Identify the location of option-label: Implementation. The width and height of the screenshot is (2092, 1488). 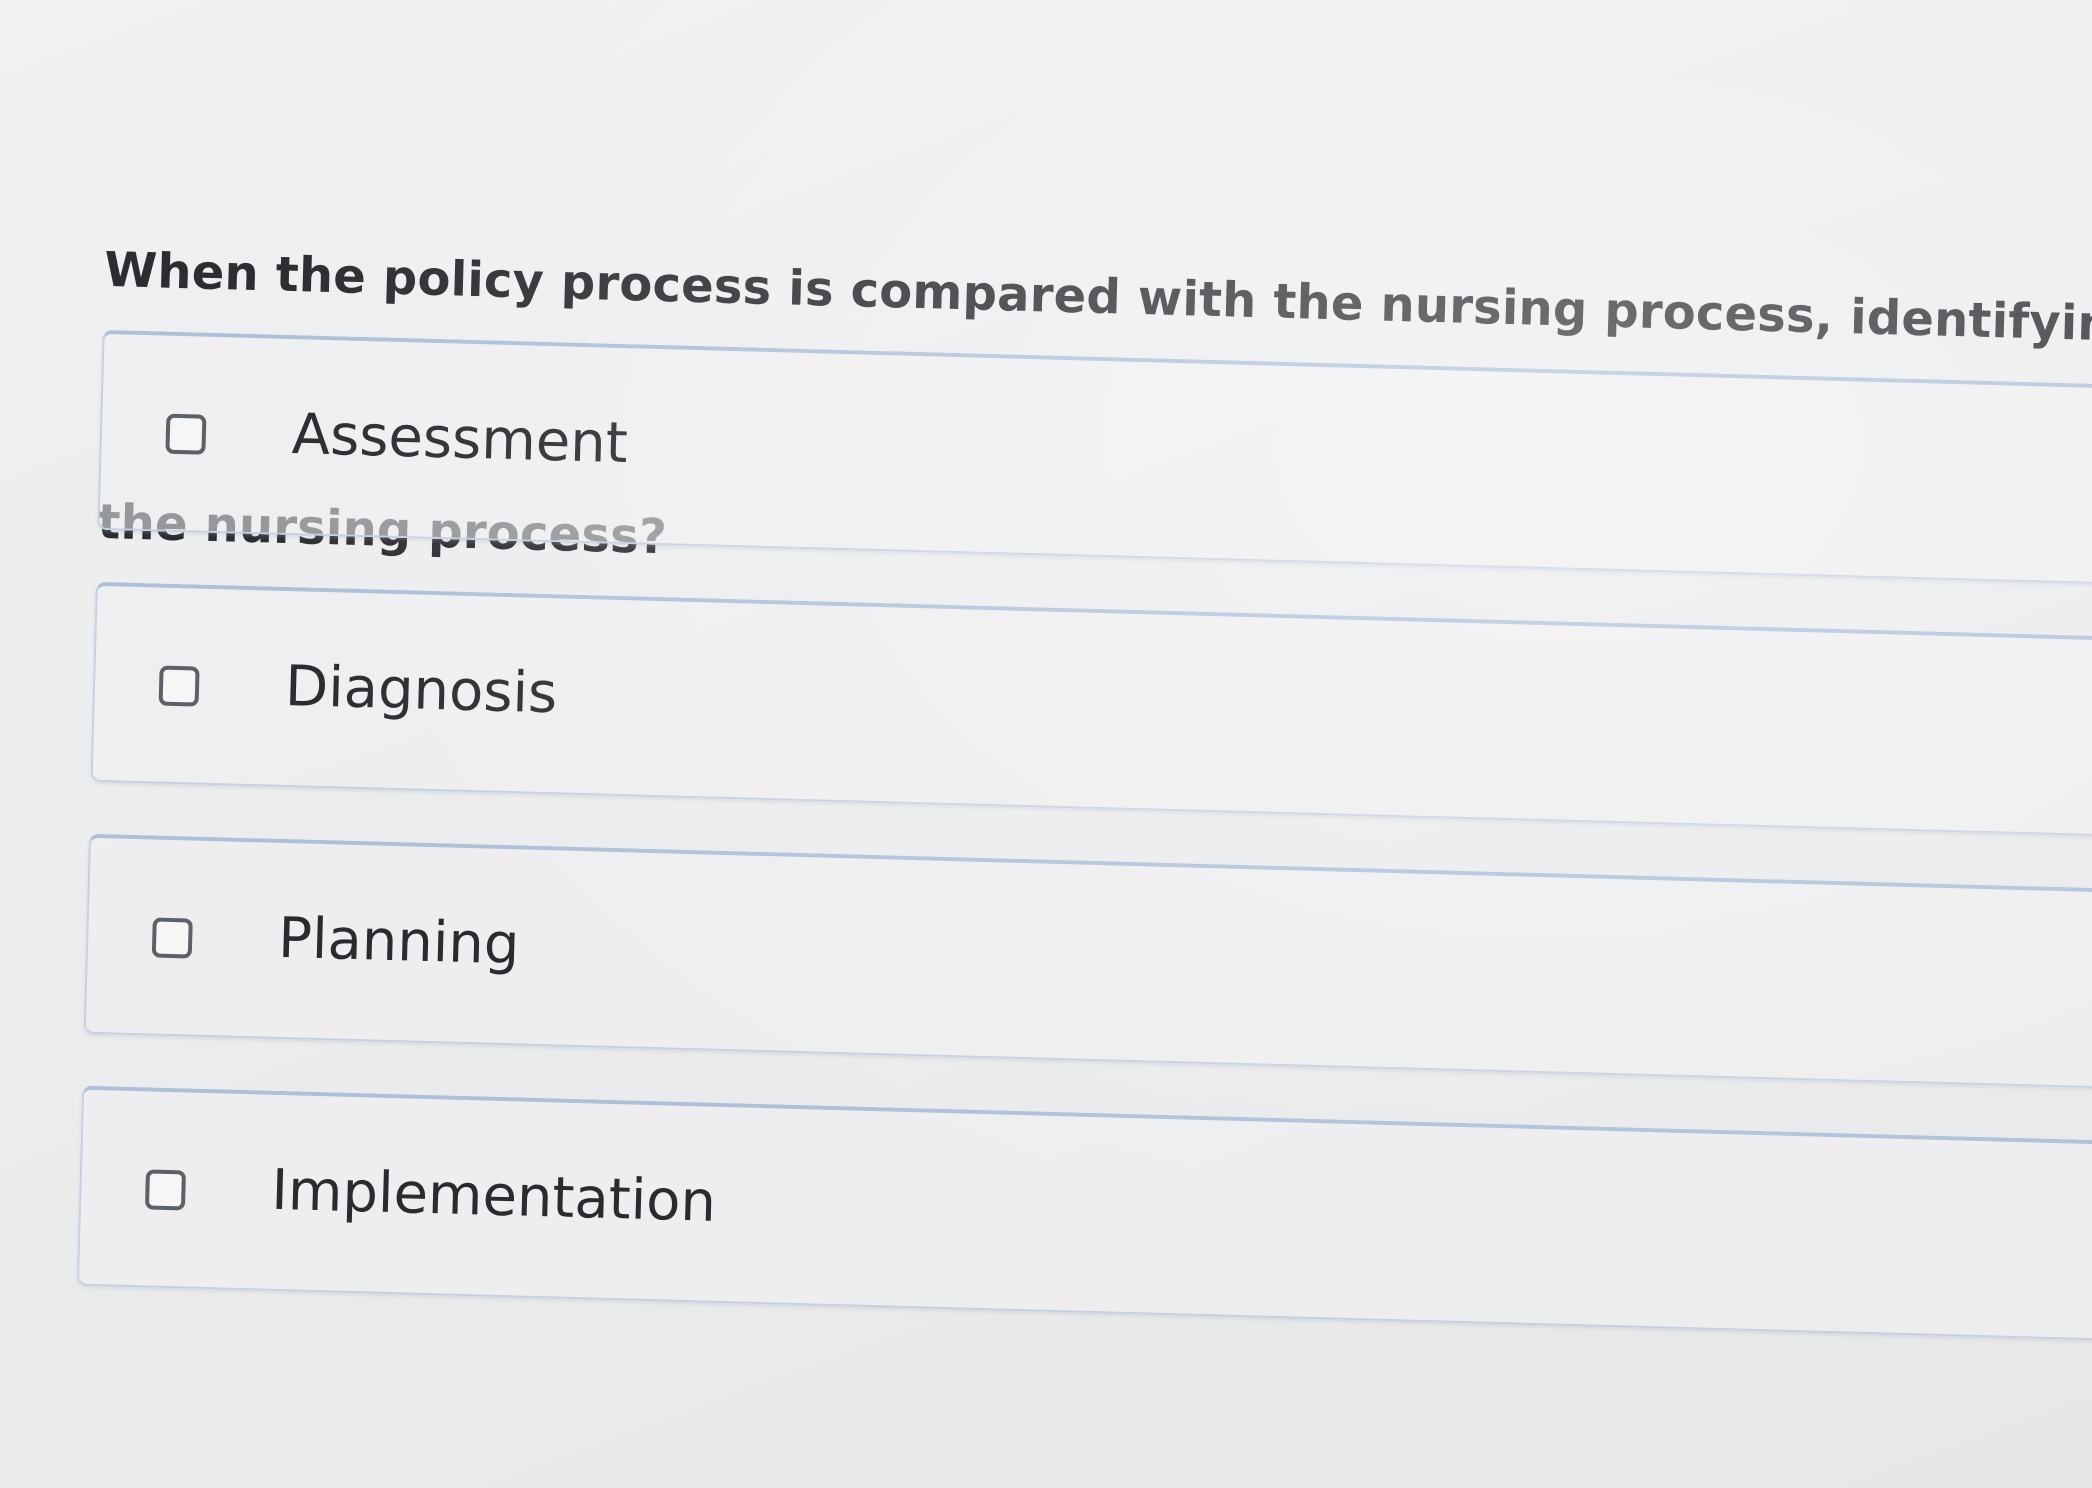
(493, 1196).